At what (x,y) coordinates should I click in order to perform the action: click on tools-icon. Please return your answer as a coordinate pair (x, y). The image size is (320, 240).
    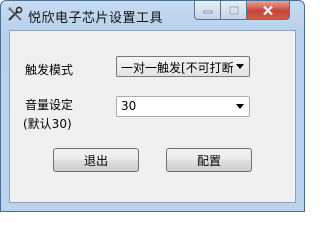
    Looking at the image, I should click on (15, 14).